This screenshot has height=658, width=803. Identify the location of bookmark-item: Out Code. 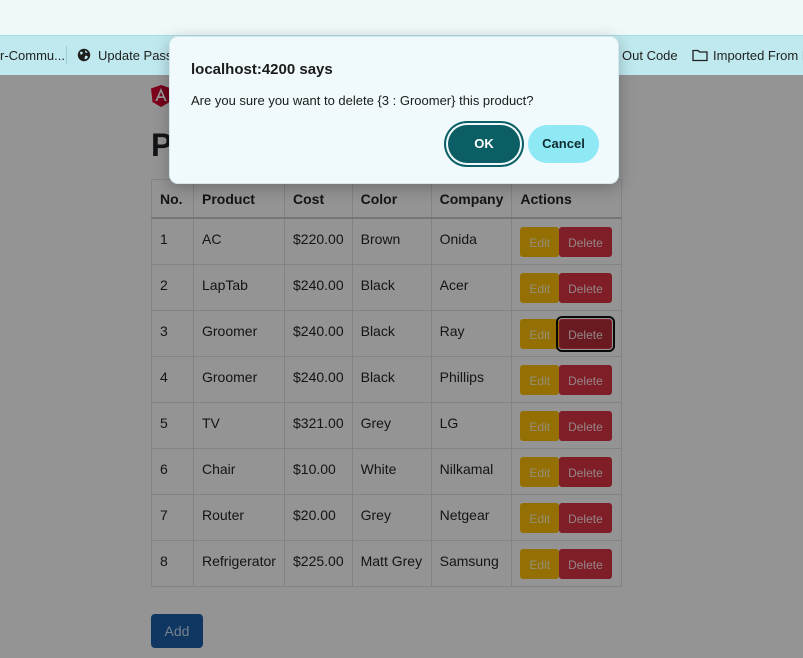
(650, 55).